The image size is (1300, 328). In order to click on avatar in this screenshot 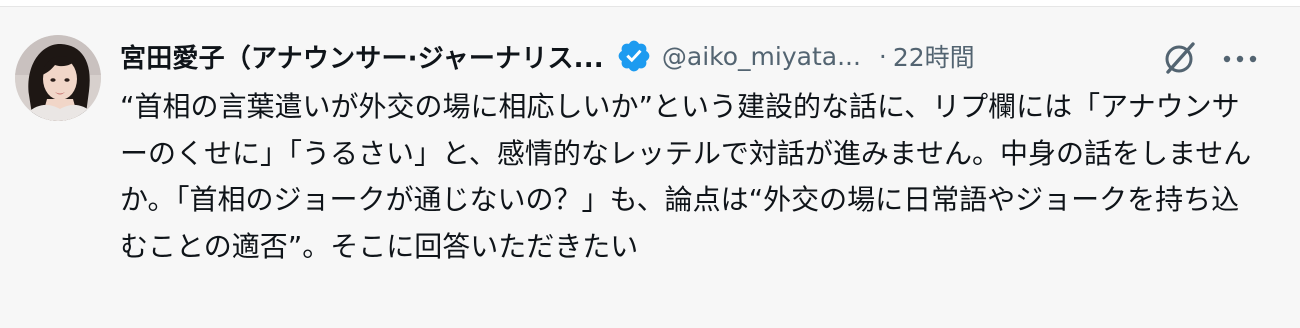, I will do `click(58, 78)`.